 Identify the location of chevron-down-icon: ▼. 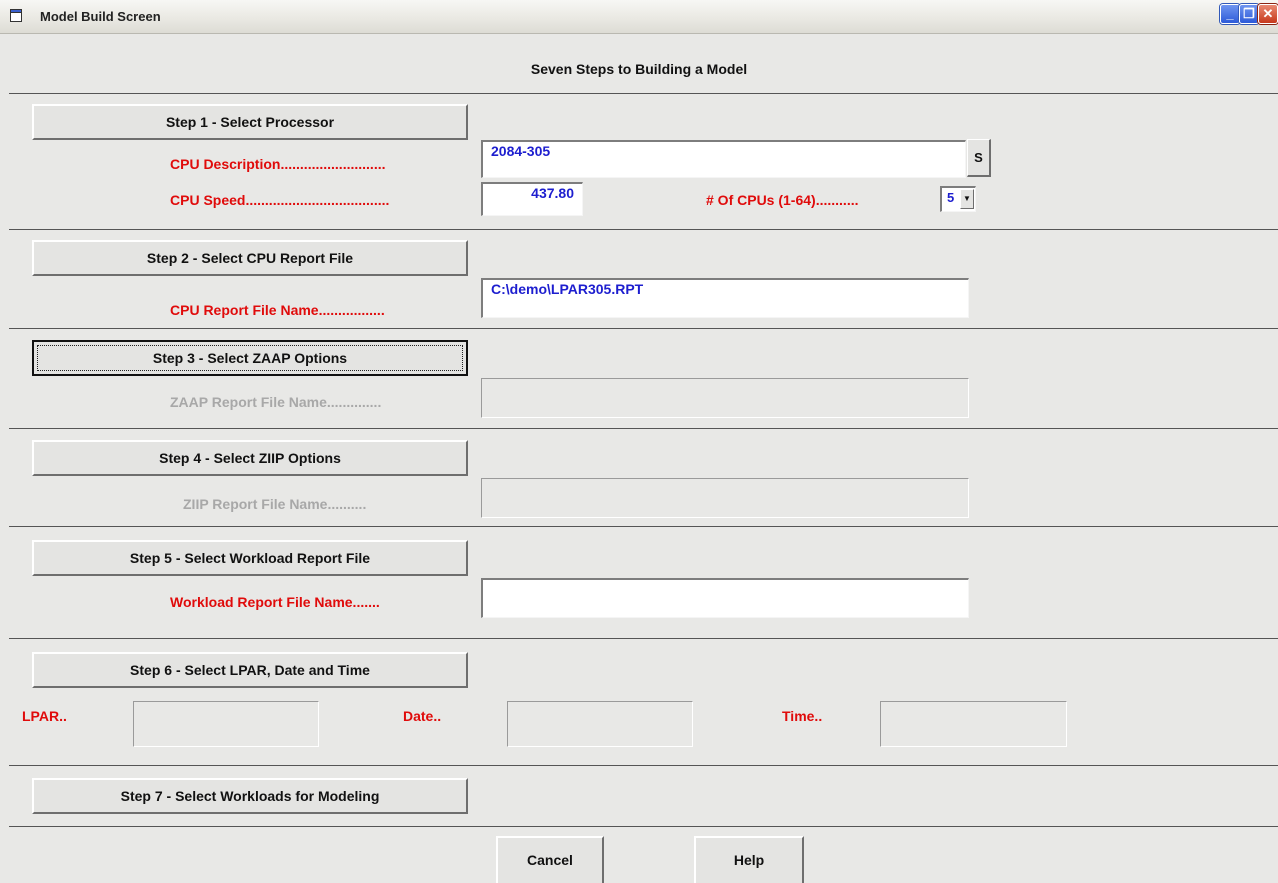
(967, 199).